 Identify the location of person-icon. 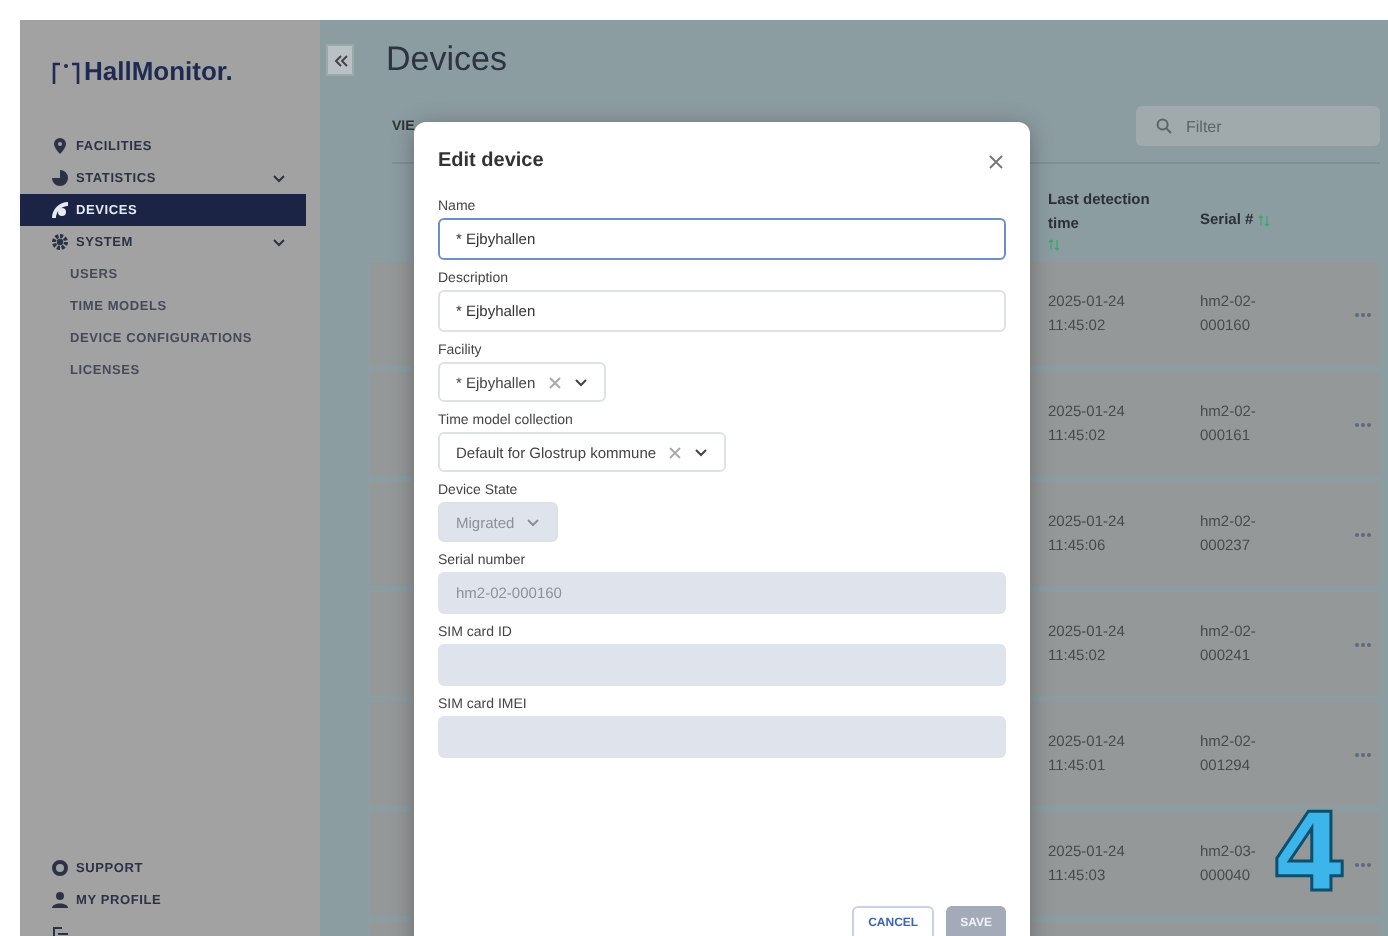
(60, 900).